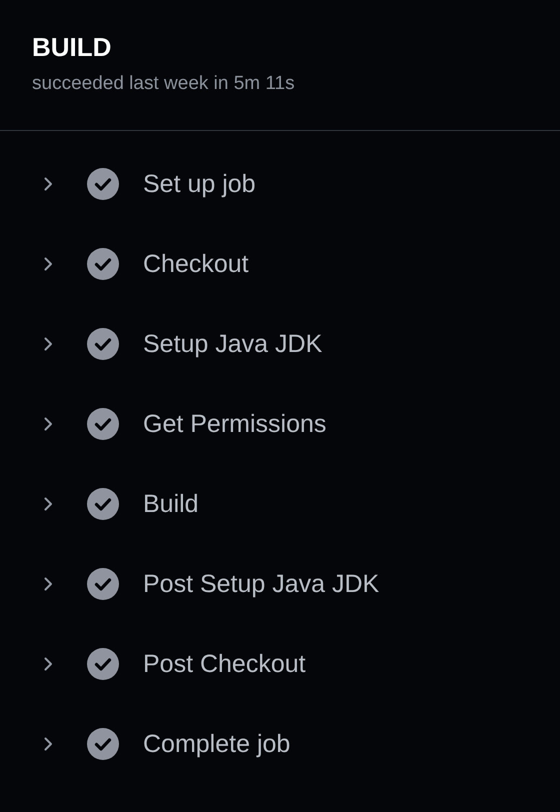 This screenshot has width=560, height=812. What do you see at coordinates (280, 504) in the screenshot?
I see `step-row: Build` at bounding box center [280, 504].